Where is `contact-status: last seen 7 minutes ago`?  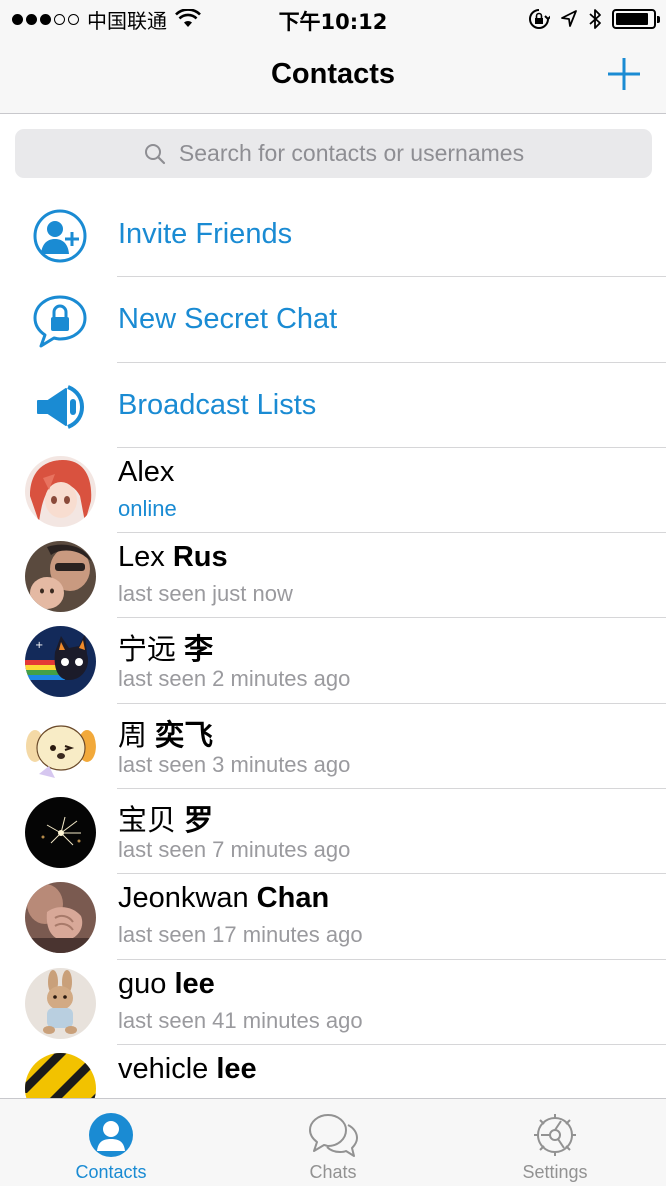
contact-status: last seen 7 minutes ago is located at coordinates (234, 850).